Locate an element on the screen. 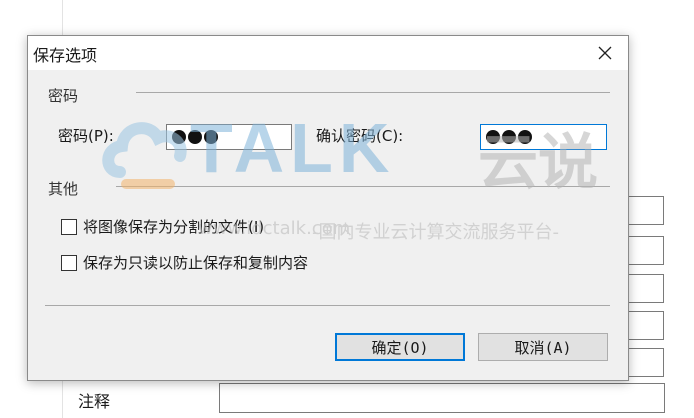 The height and width of the screenshot is (418, 694). dialog-separator is located at coordinates (327, 305).